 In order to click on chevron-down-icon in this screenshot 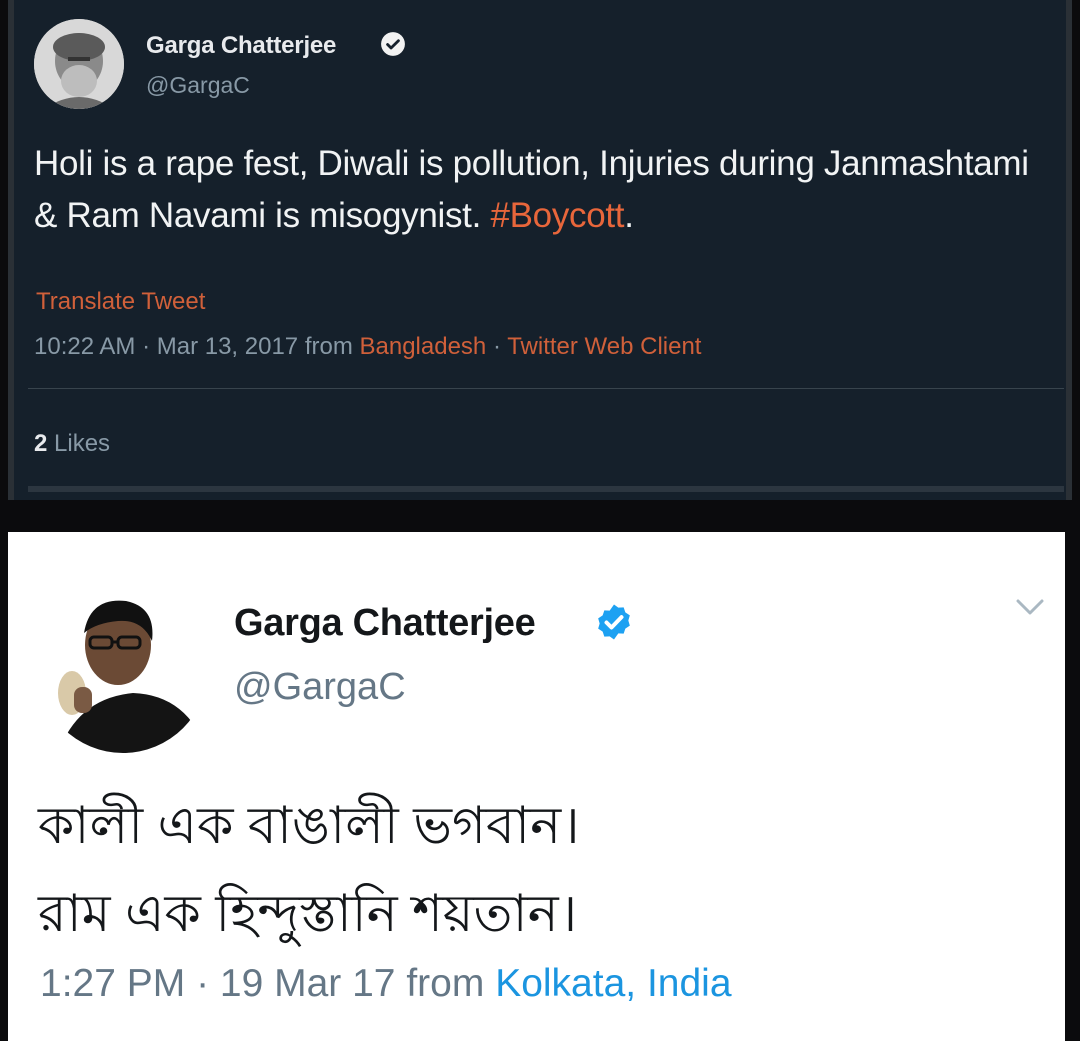, I will do `click(1030, 607)`.